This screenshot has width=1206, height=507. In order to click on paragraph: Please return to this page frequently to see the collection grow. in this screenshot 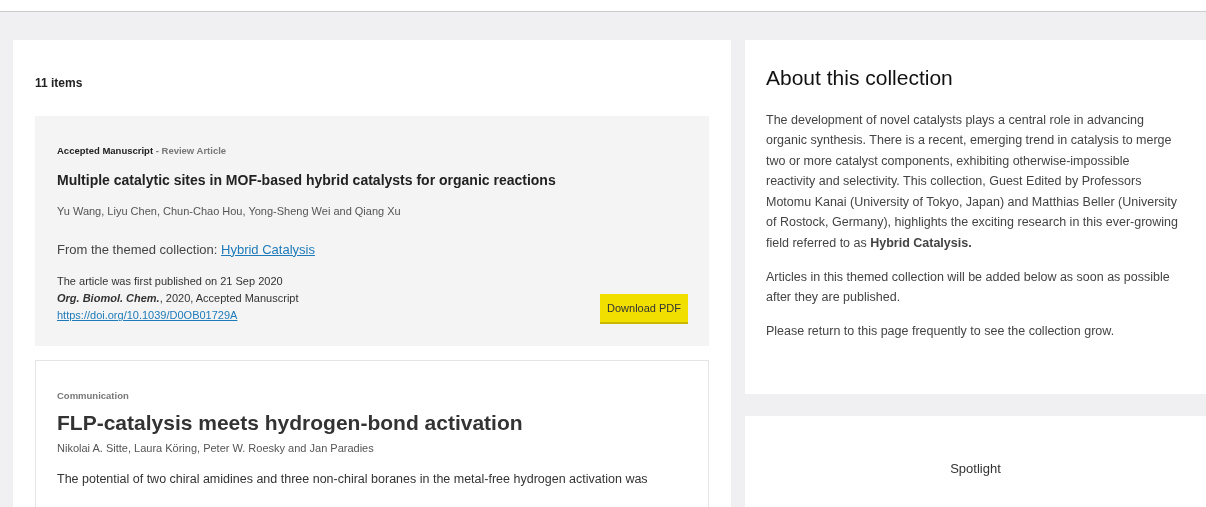, I will do `click(941, 331)`.